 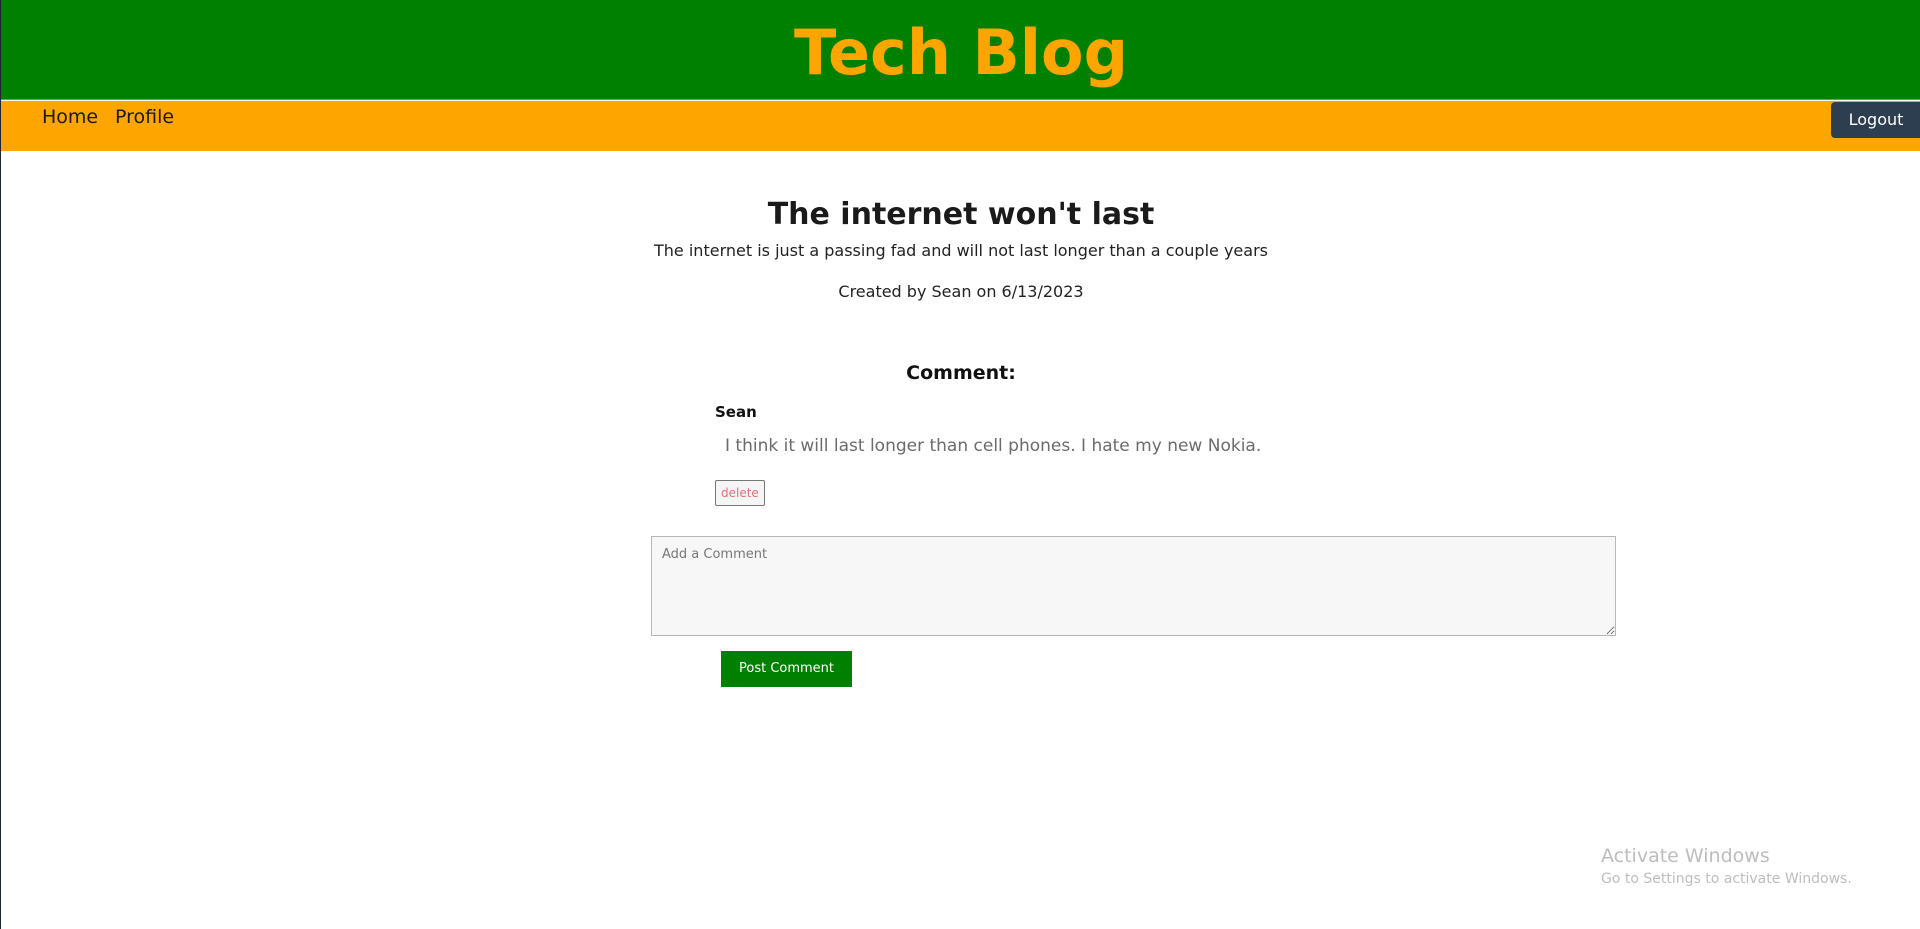 What do you see at coordinates (740, 493) in the screenshot?
I see `delete-comment-button: delete` at bounding box center [740, 493].